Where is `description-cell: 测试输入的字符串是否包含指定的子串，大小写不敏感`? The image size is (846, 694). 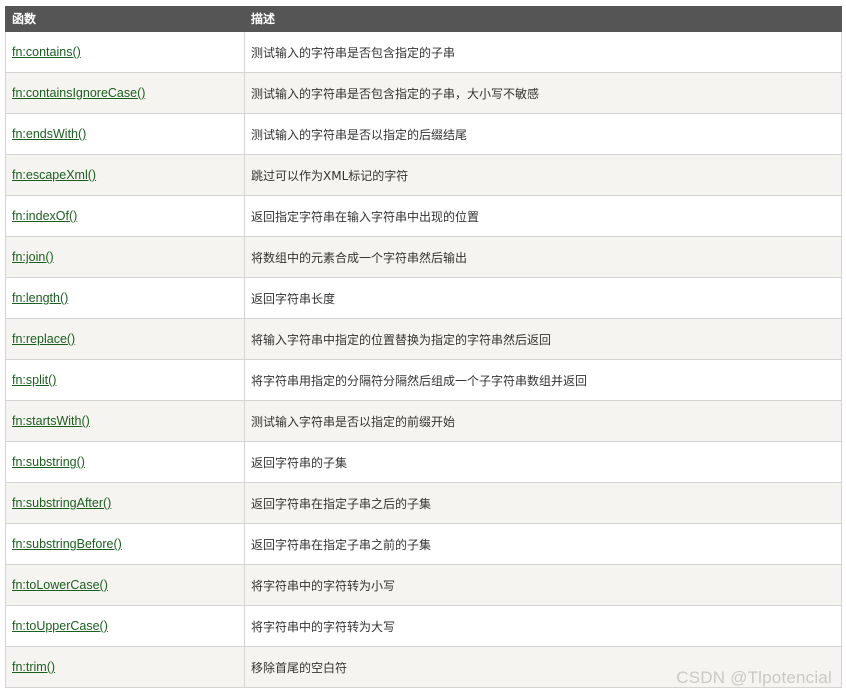
description-cell: 测试输入的字符串是否包含指定的子串，大小写不敏感 is located at coordinates (543, 93).